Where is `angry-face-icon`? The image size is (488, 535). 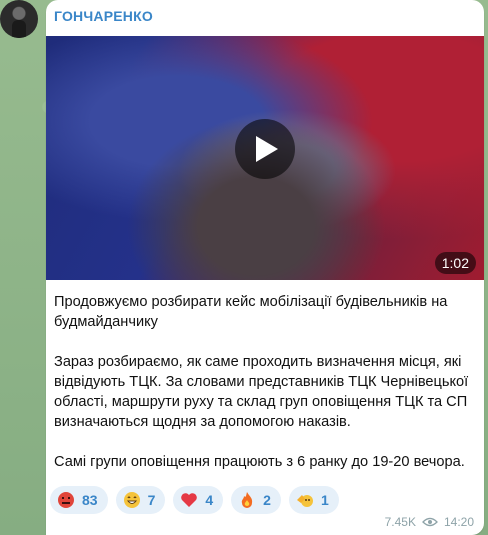 angry-face-icon is located at coordinates (66, 500).